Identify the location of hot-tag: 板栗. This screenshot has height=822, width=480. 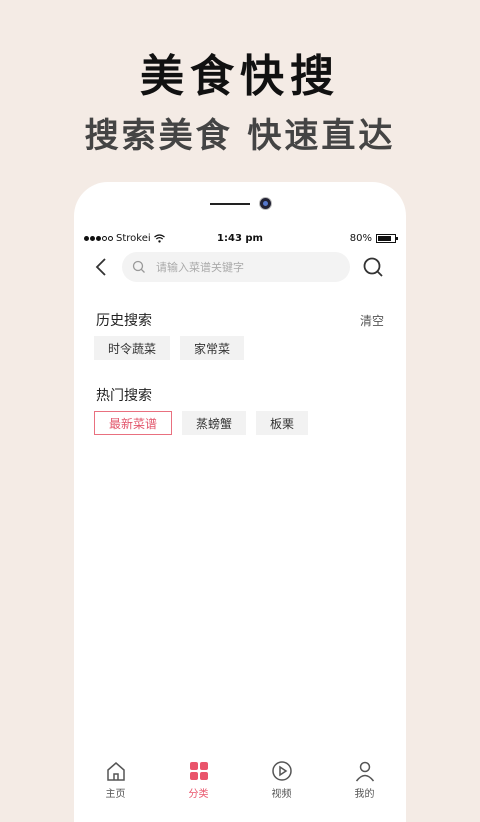
(282, 423).